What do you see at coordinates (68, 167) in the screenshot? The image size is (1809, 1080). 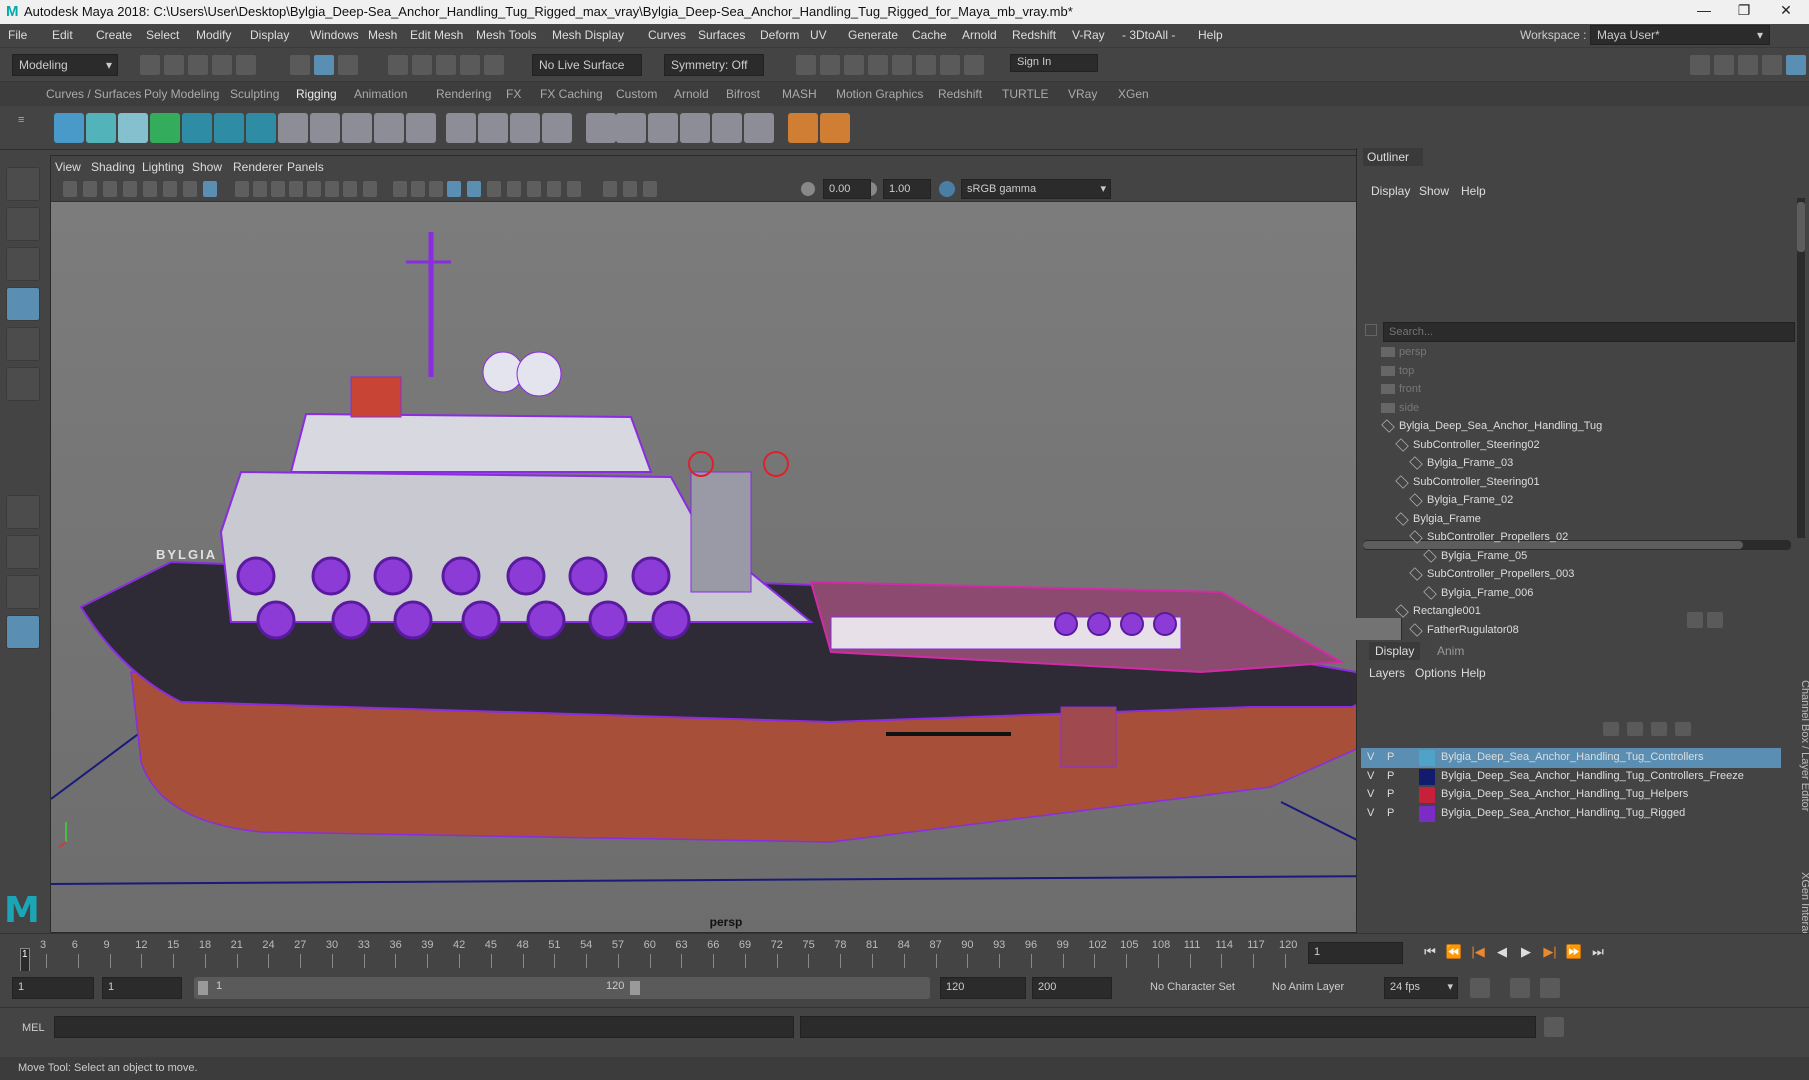 I see `viewport-menu-view: View` at bounding box center [68, 167].